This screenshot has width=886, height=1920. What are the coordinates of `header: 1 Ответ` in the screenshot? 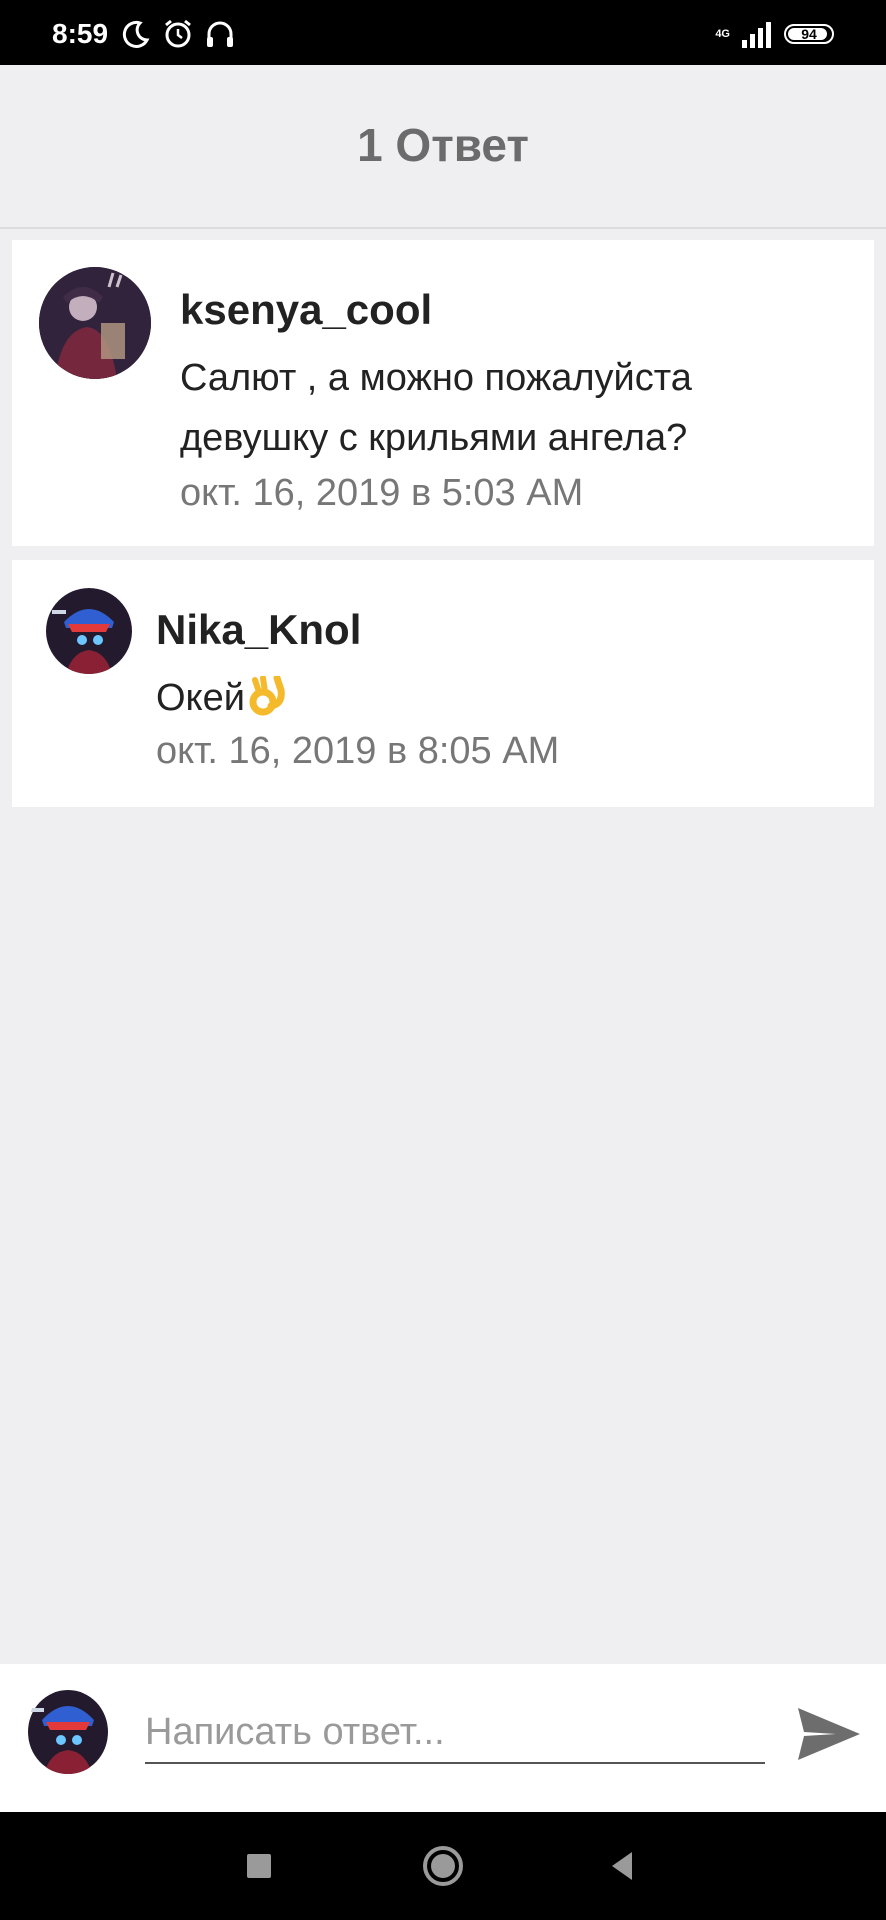 It's located at (443, 147).